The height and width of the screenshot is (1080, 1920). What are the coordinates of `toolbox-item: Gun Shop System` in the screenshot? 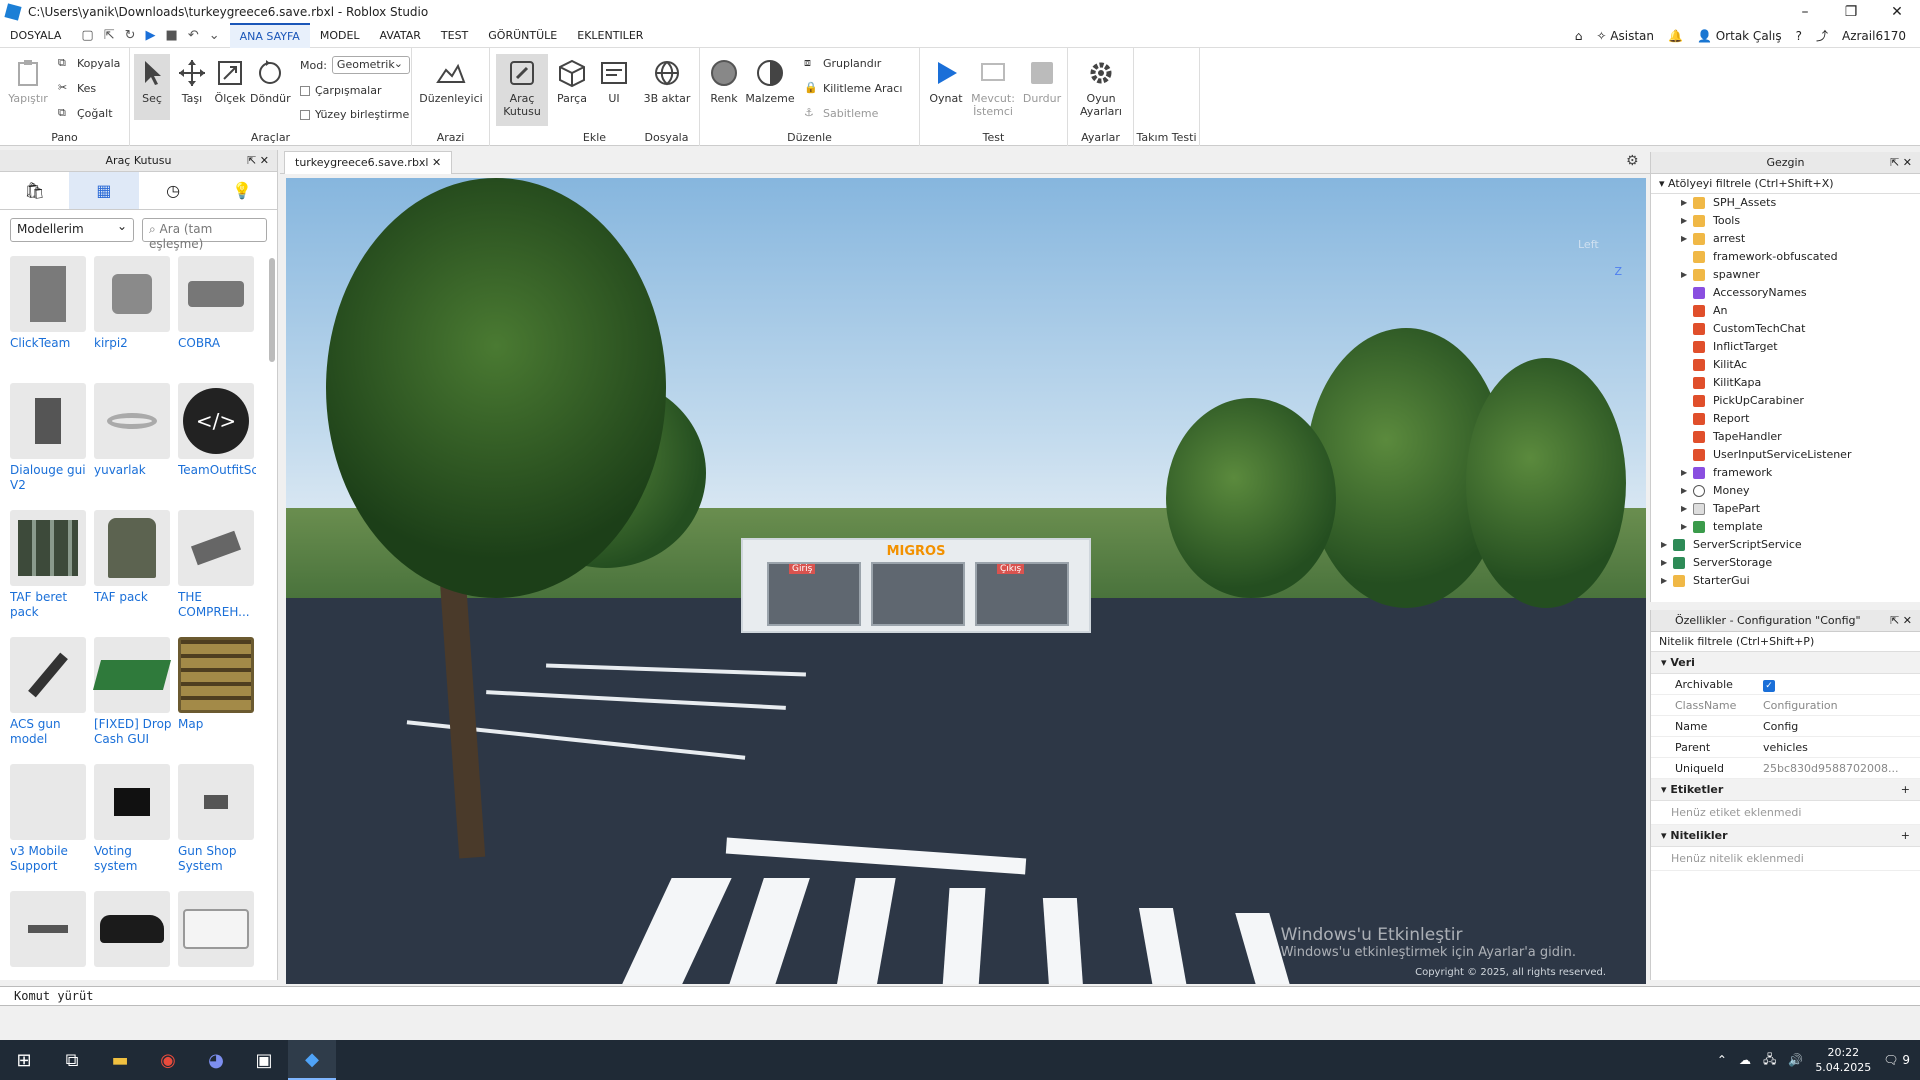 It's located at (217, 823).